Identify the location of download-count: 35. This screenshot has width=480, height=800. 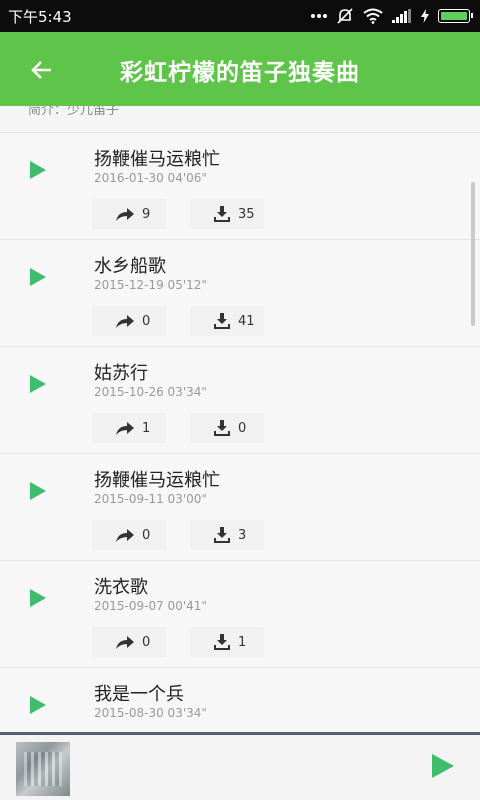
(246, 214).